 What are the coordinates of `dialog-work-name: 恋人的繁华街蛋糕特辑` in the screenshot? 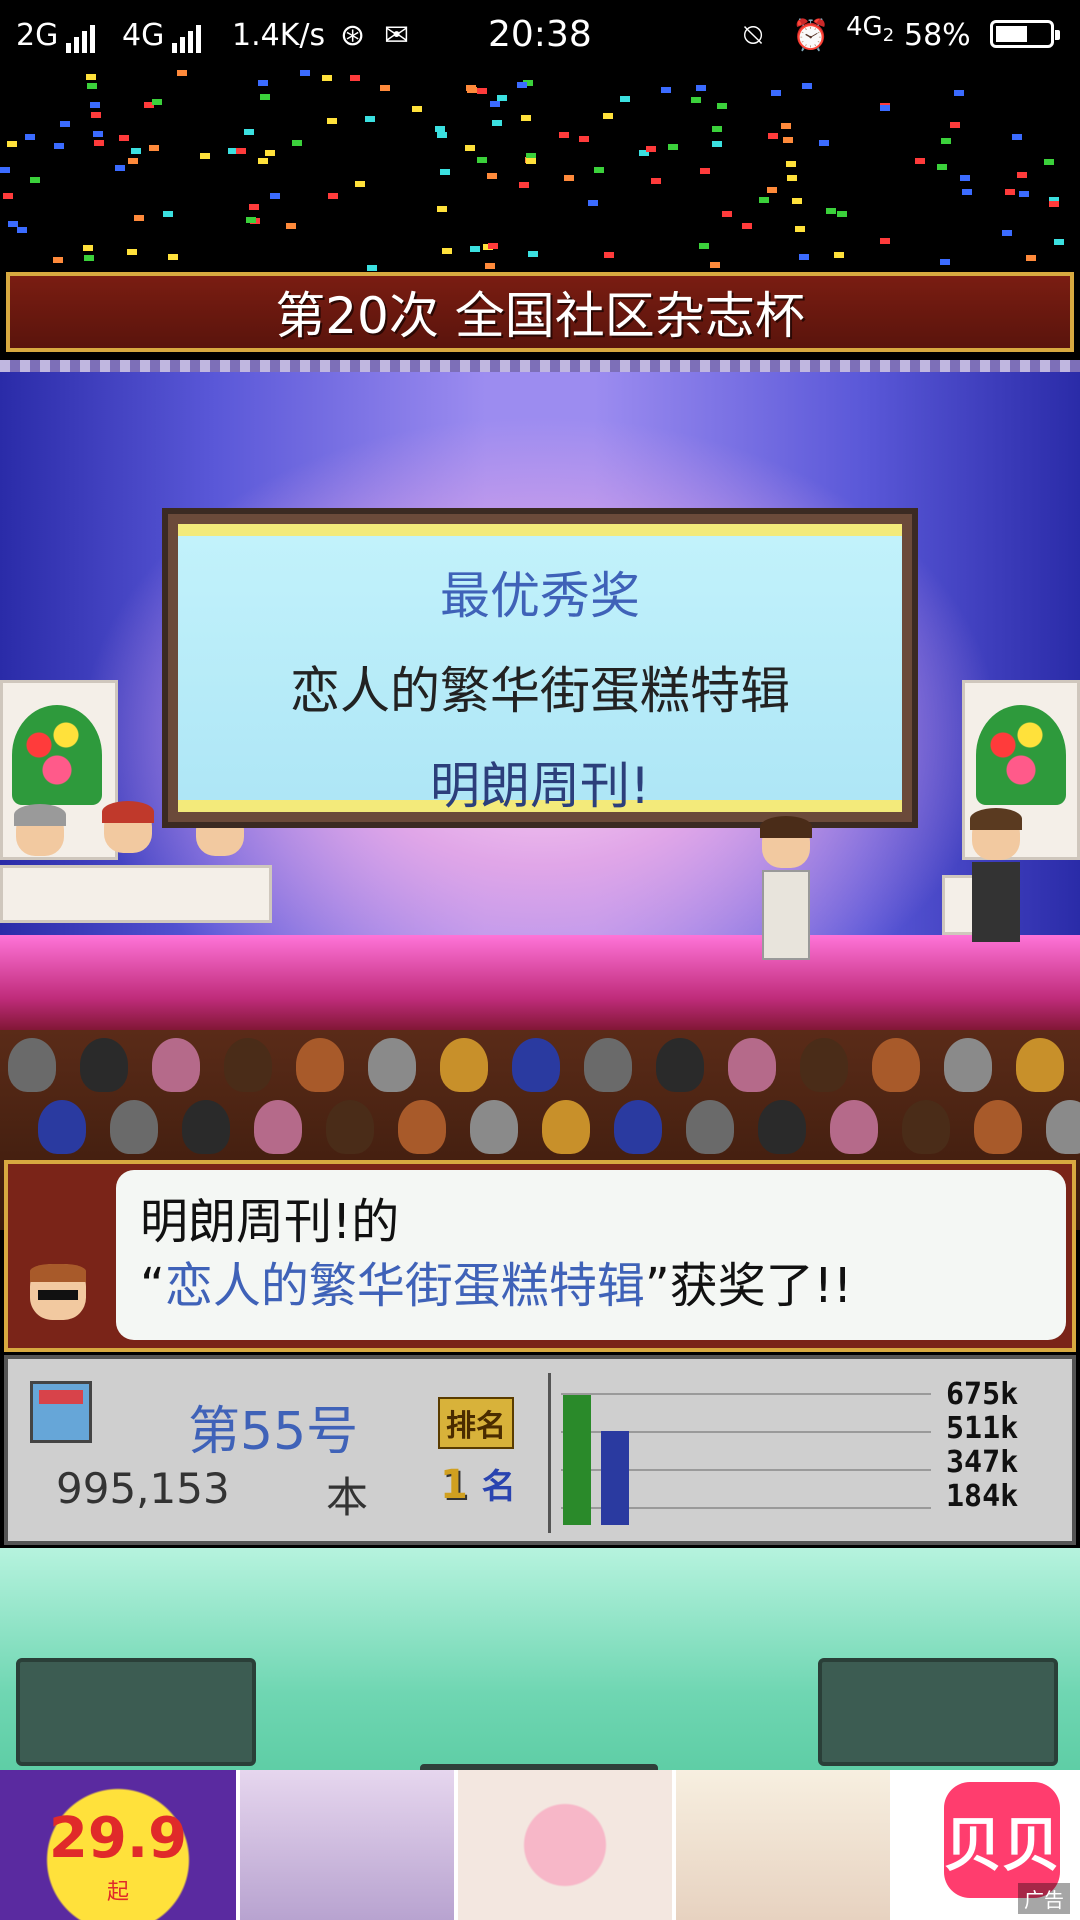 It's located at (404, 1286).